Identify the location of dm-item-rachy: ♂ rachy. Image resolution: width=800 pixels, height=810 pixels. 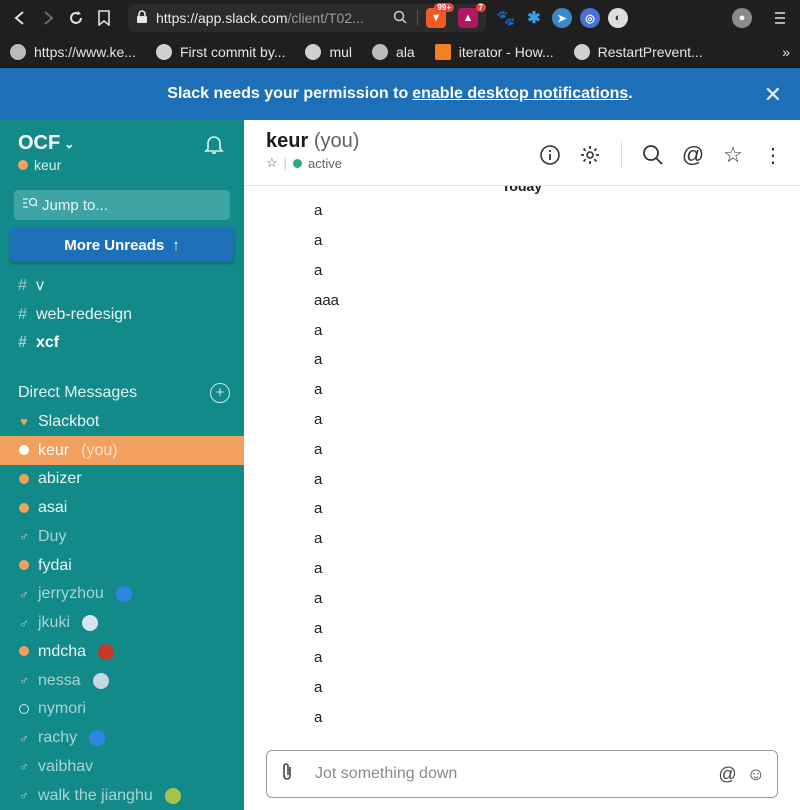
(122, 738).